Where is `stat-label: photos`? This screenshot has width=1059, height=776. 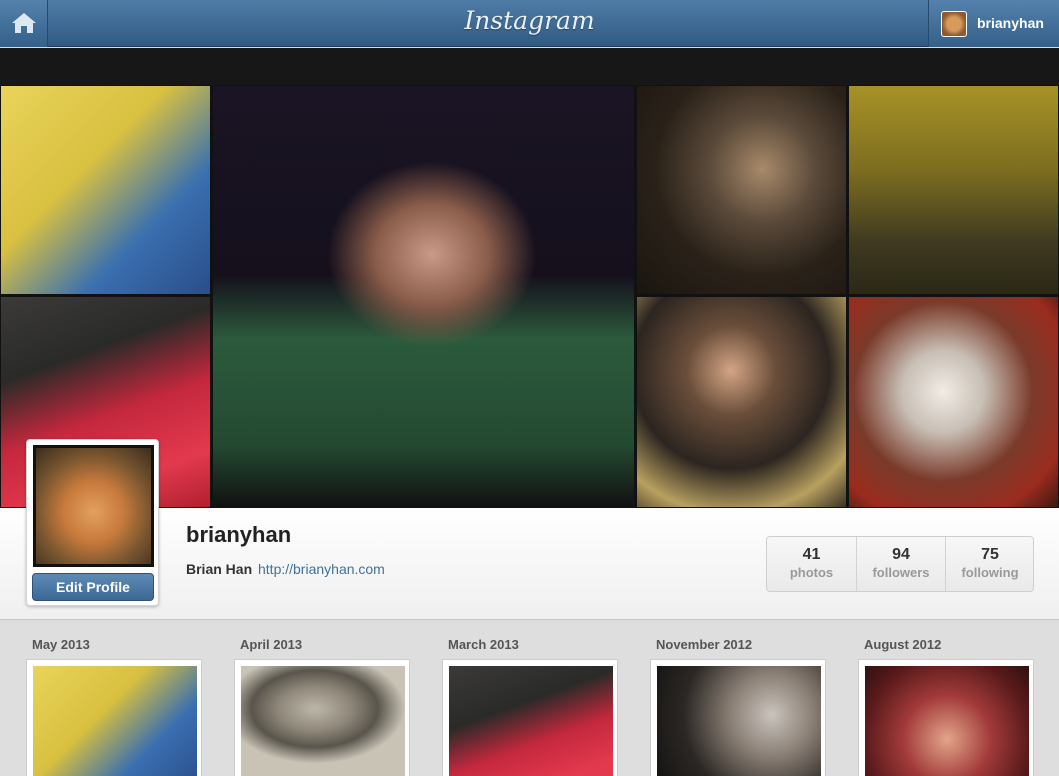
stat-label: photos is located at coordinates (811, 572).